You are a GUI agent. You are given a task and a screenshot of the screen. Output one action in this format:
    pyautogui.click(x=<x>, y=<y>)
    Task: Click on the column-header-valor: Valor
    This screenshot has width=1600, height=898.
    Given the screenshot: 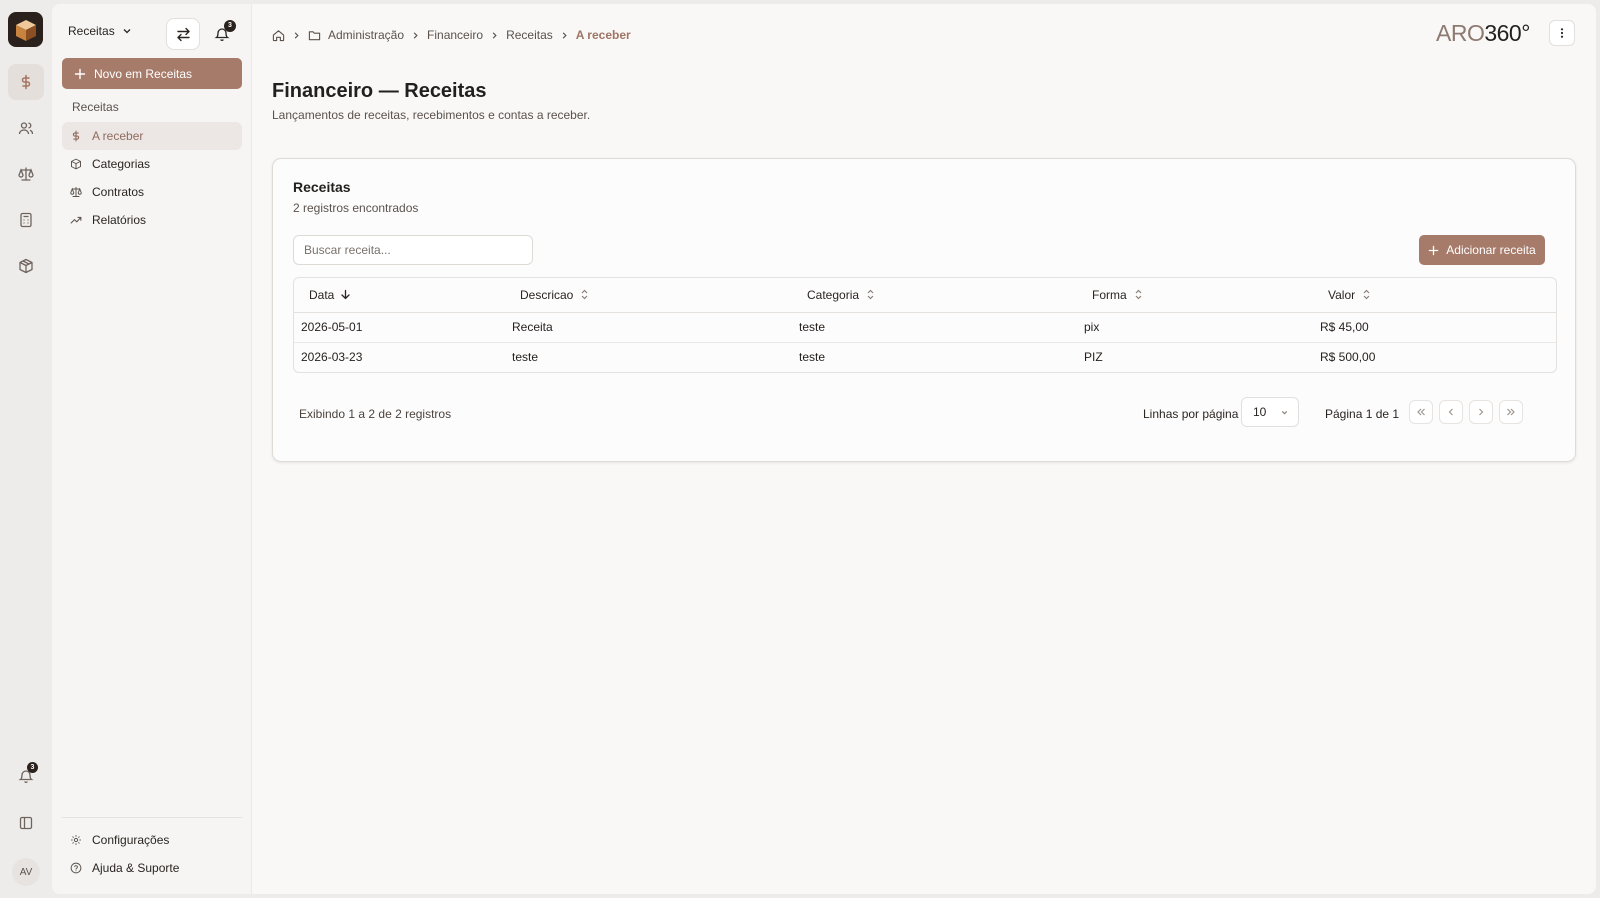 What is the action you would take?
    pyautogui.click(x=1434, y=295)
    